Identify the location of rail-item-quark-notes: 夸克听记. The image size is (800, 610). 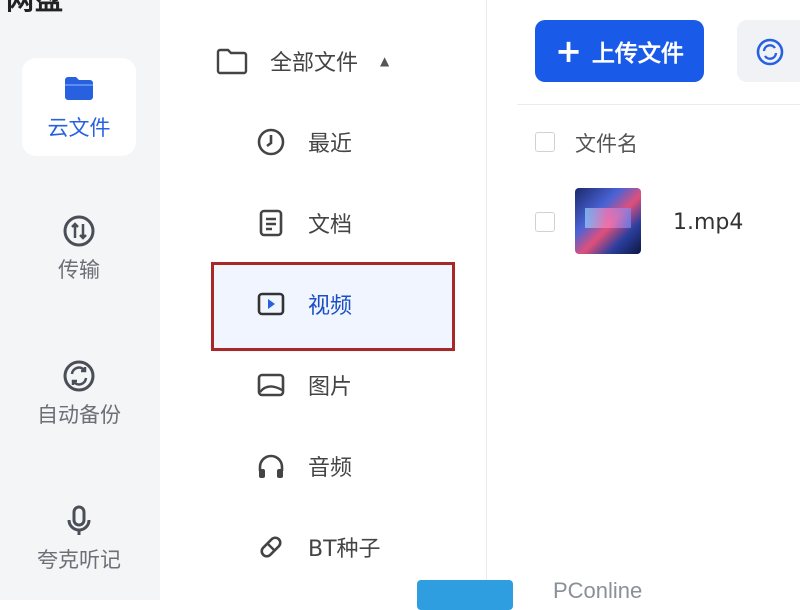
(79, 539).